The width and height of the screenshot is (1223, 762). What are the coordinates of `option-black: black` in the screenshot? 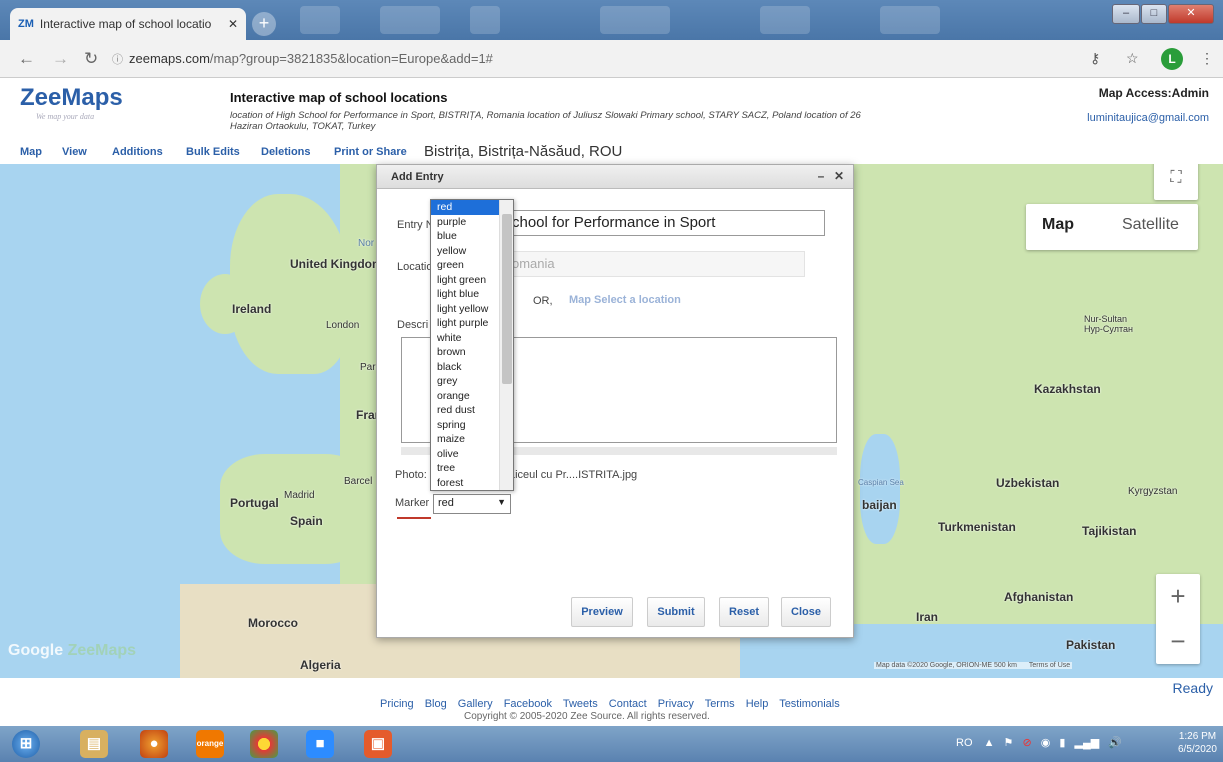 It's located at (466, 367).